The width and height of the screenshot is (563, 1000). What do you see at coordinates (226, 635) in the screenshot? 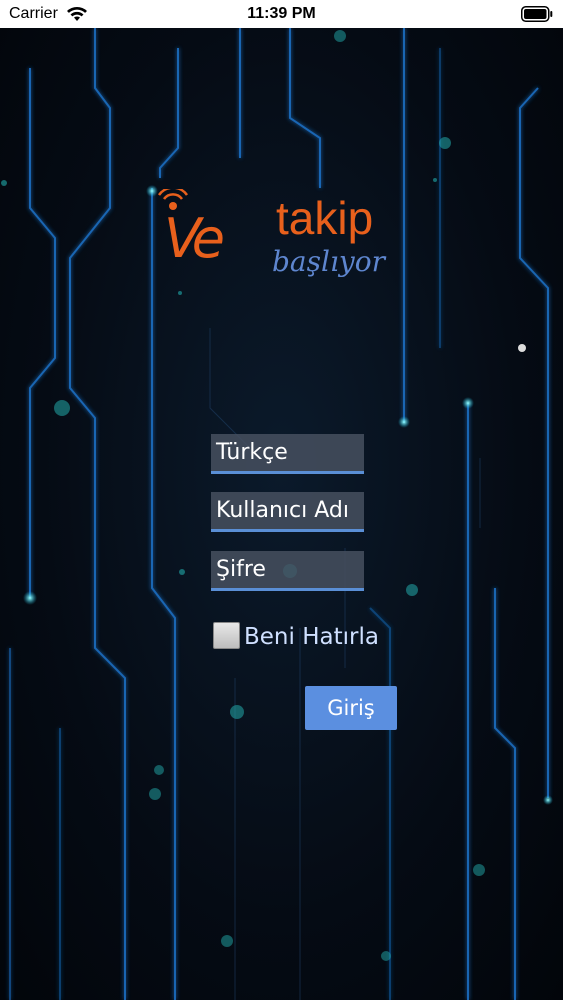
I see `remember-me-checkbox` at bounding box center [226, 635].